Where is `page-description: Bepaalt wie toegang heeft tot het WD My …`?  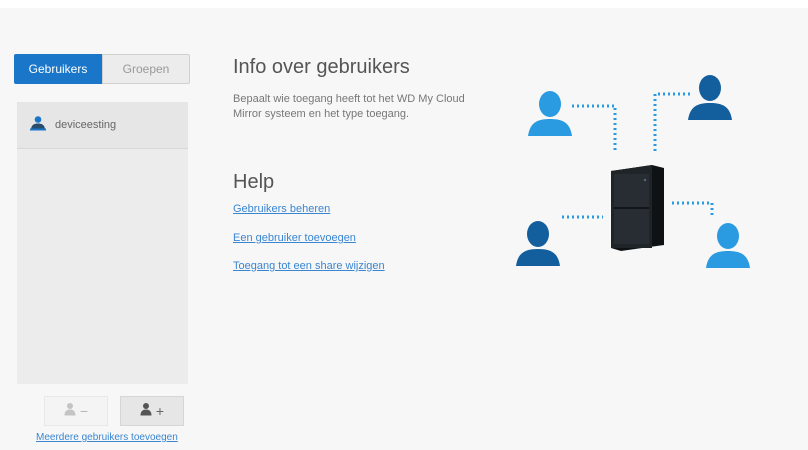 page-description: Bepaalt wie toegang heeft tot het WD My … is located at coordinates (349, 106).